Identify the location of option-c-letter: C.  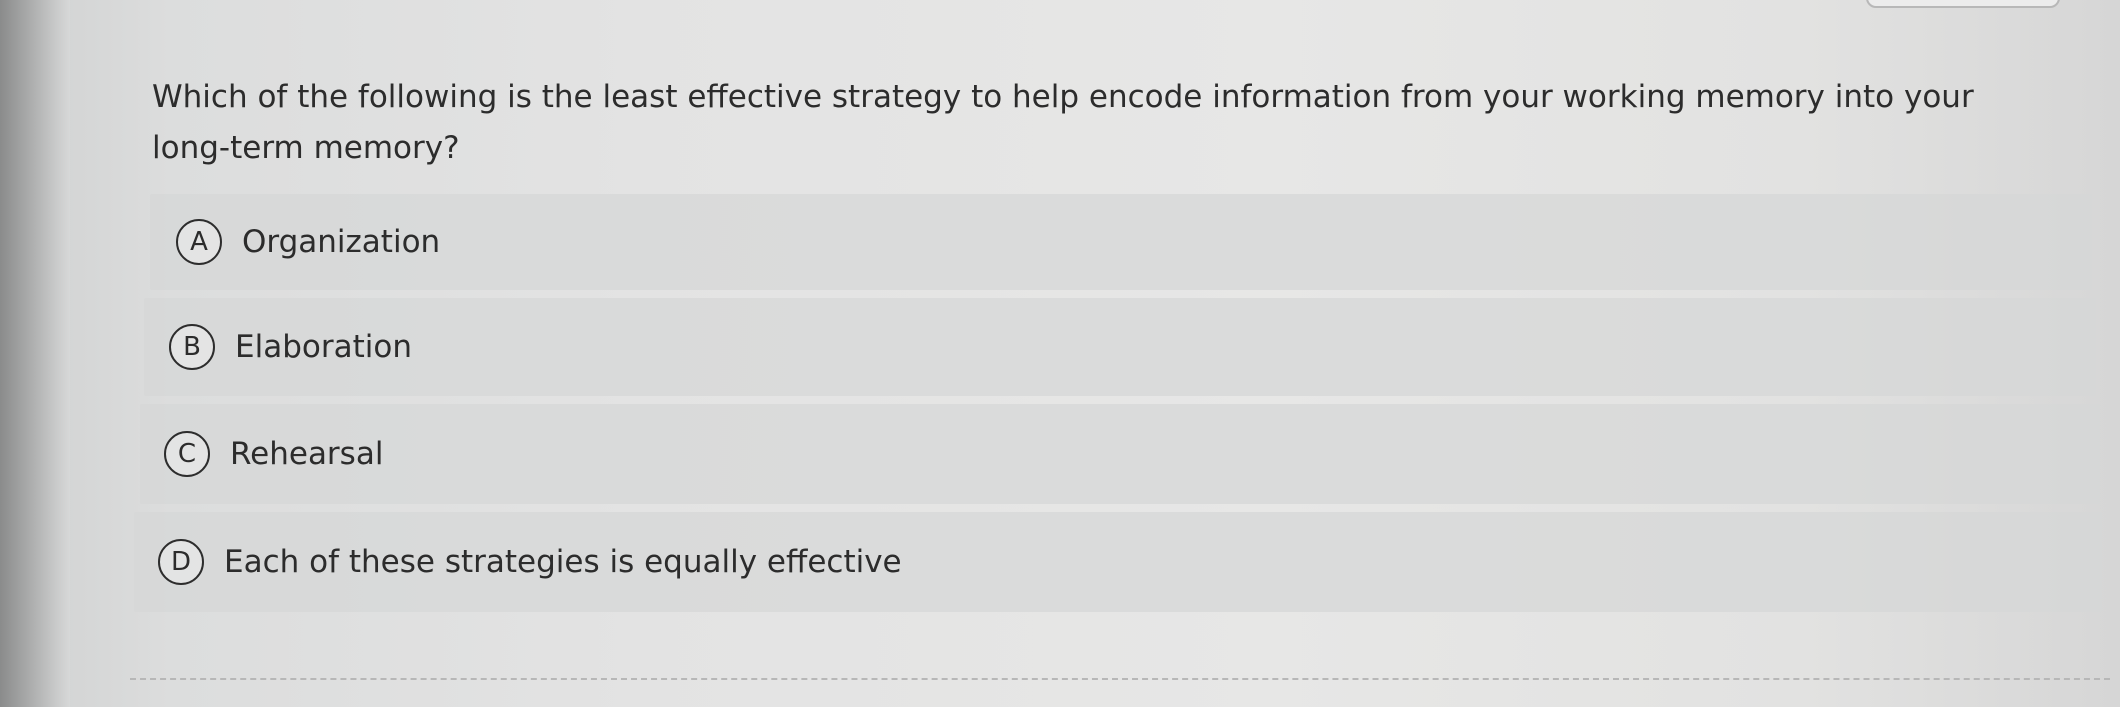
(187, 454).